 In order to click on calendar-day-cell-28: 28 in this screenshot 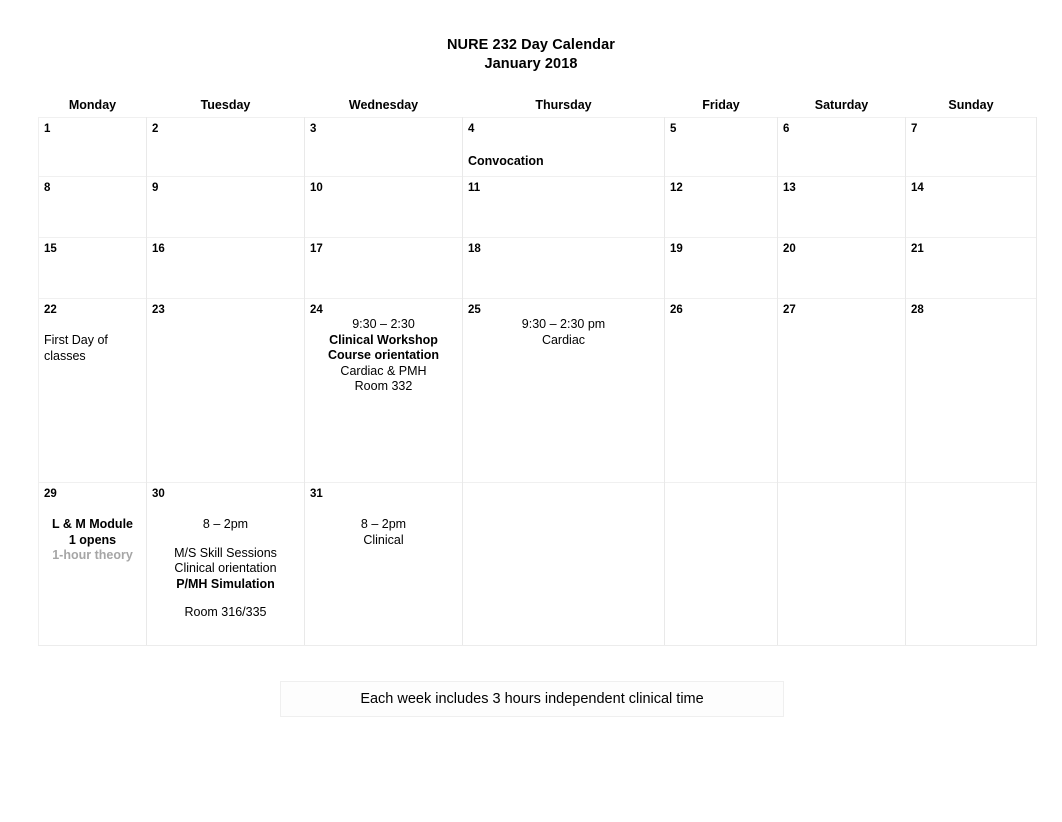, I will do `click(971, 390)`.